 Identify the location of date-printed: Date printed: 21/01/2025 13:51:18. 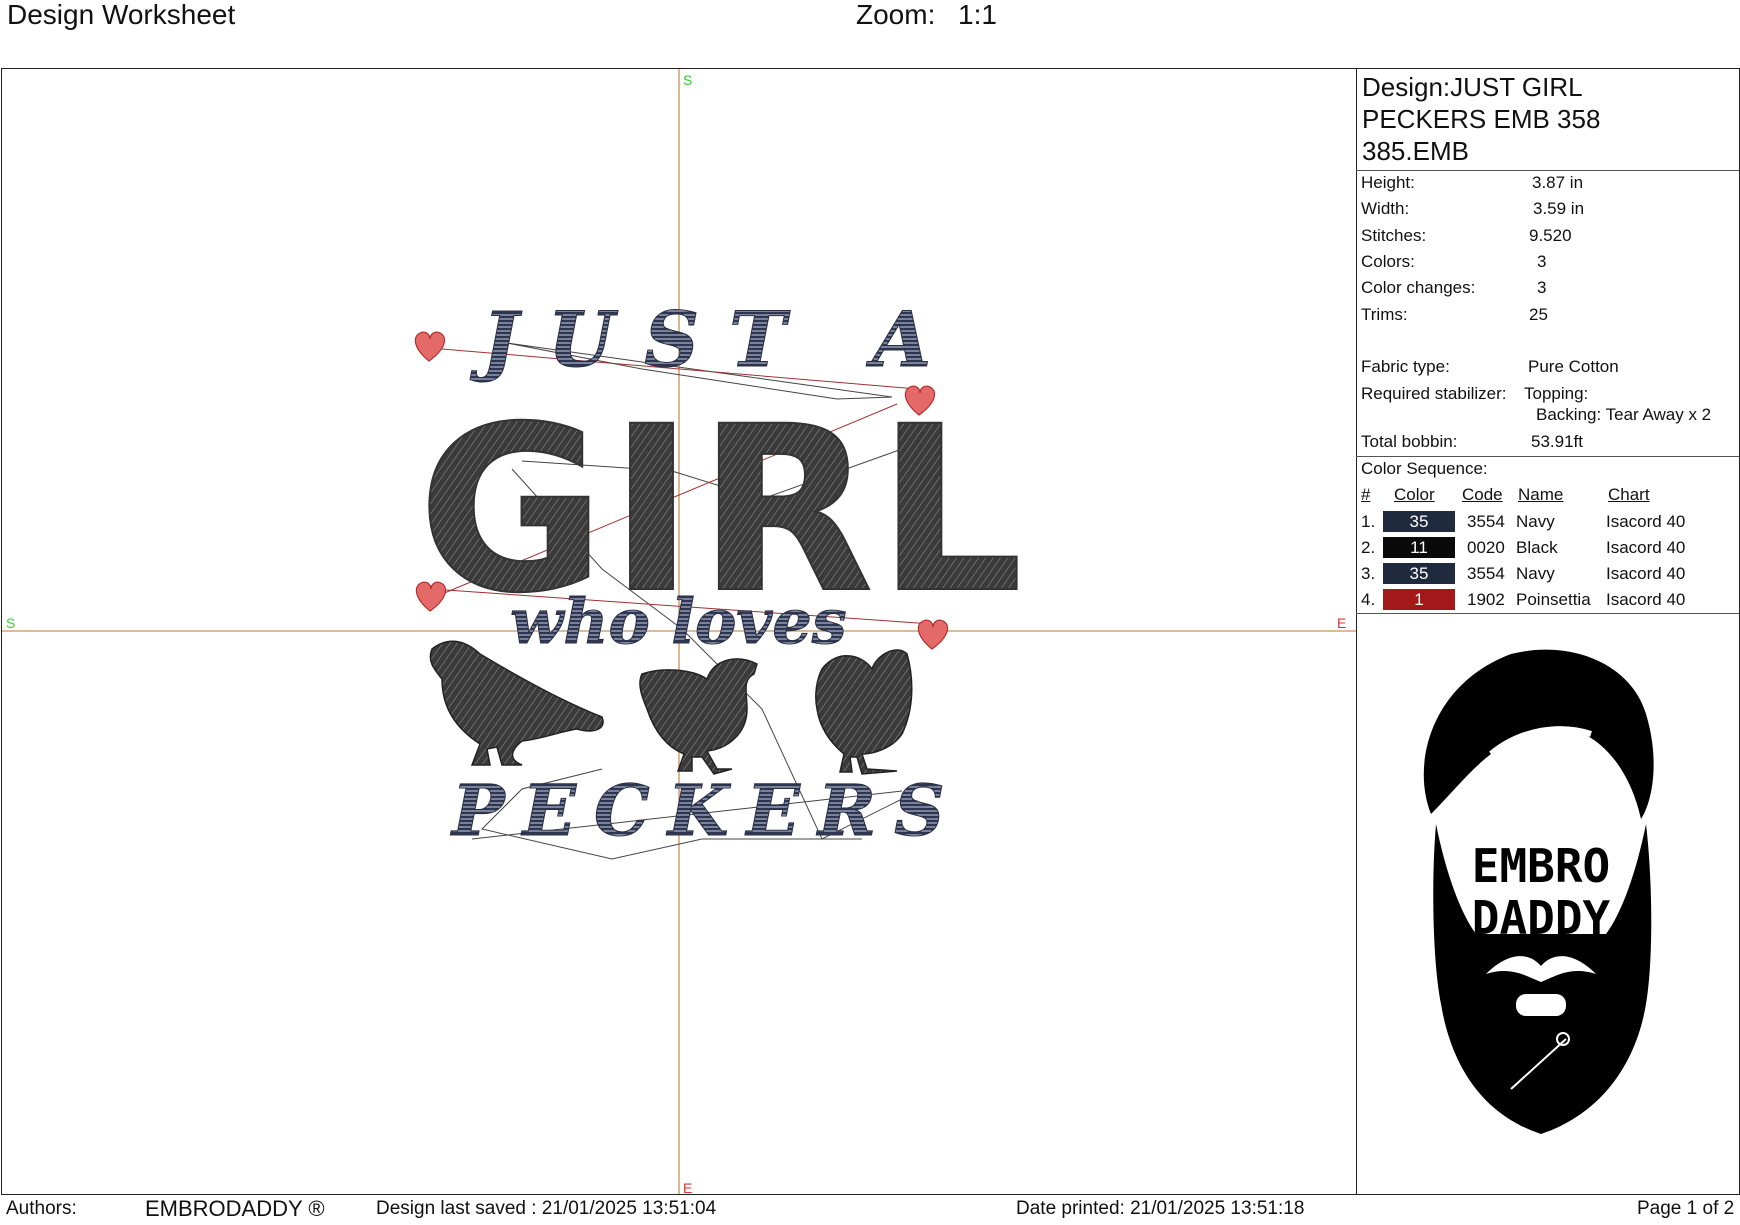
(1160, 1208).